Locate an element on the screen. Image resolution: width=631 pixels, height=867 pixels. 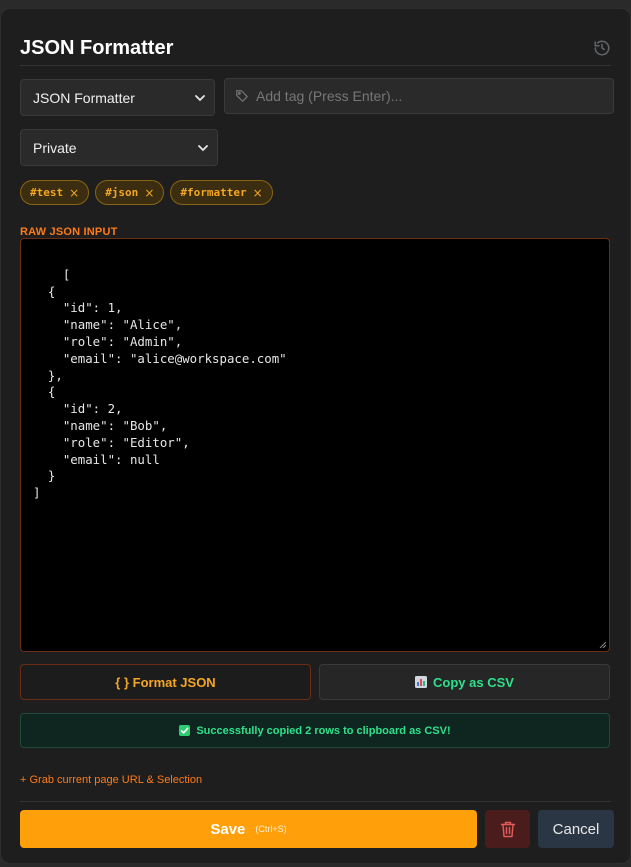
tag-chip: #test × is located at coordinates (55, 192).